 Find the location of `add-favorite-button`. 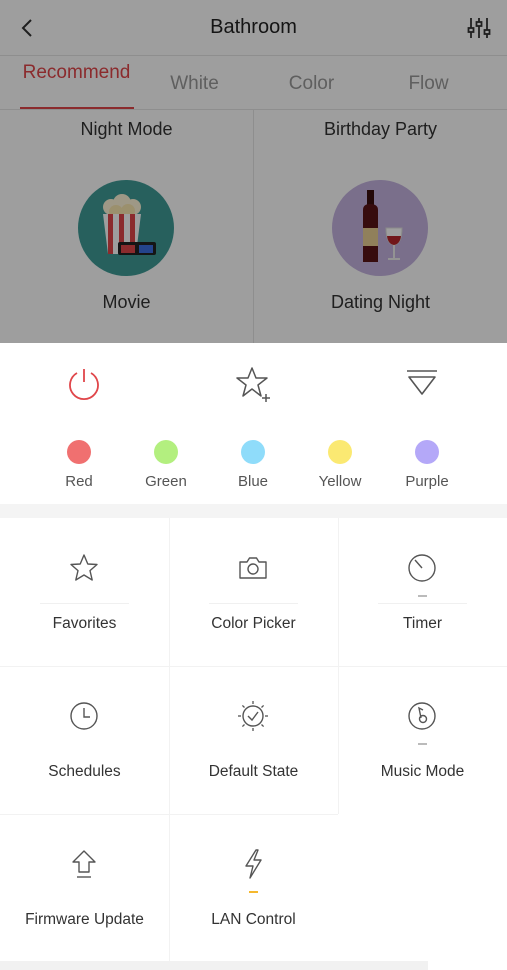

add-favorite-button is located at coordinates (253, 383).